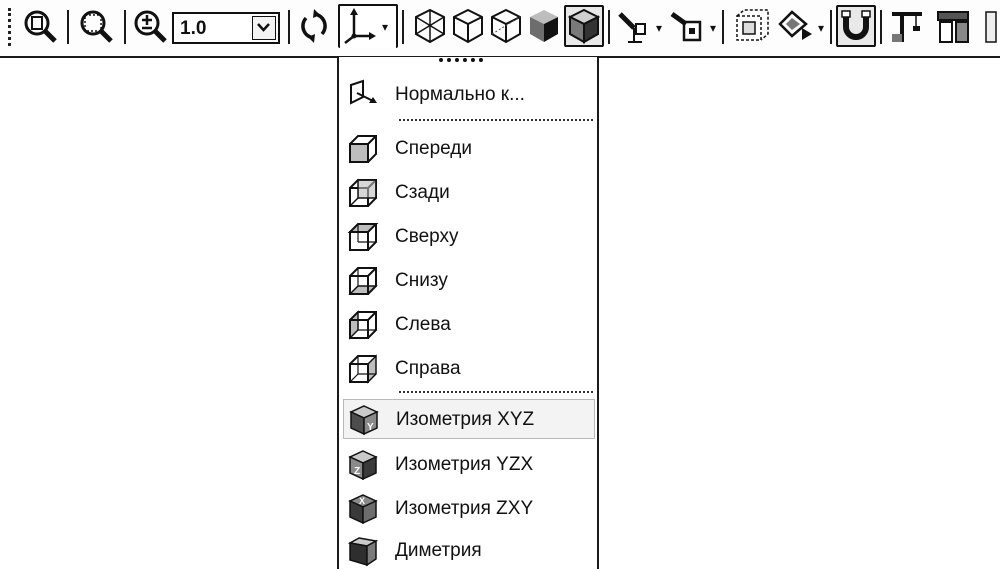 The width and height of the screenshot is (1000, 571). What do you see at coordinates (360, 26) in the screenshot?
I see `axes-orientation-icon` at bounding box center [360, 26].